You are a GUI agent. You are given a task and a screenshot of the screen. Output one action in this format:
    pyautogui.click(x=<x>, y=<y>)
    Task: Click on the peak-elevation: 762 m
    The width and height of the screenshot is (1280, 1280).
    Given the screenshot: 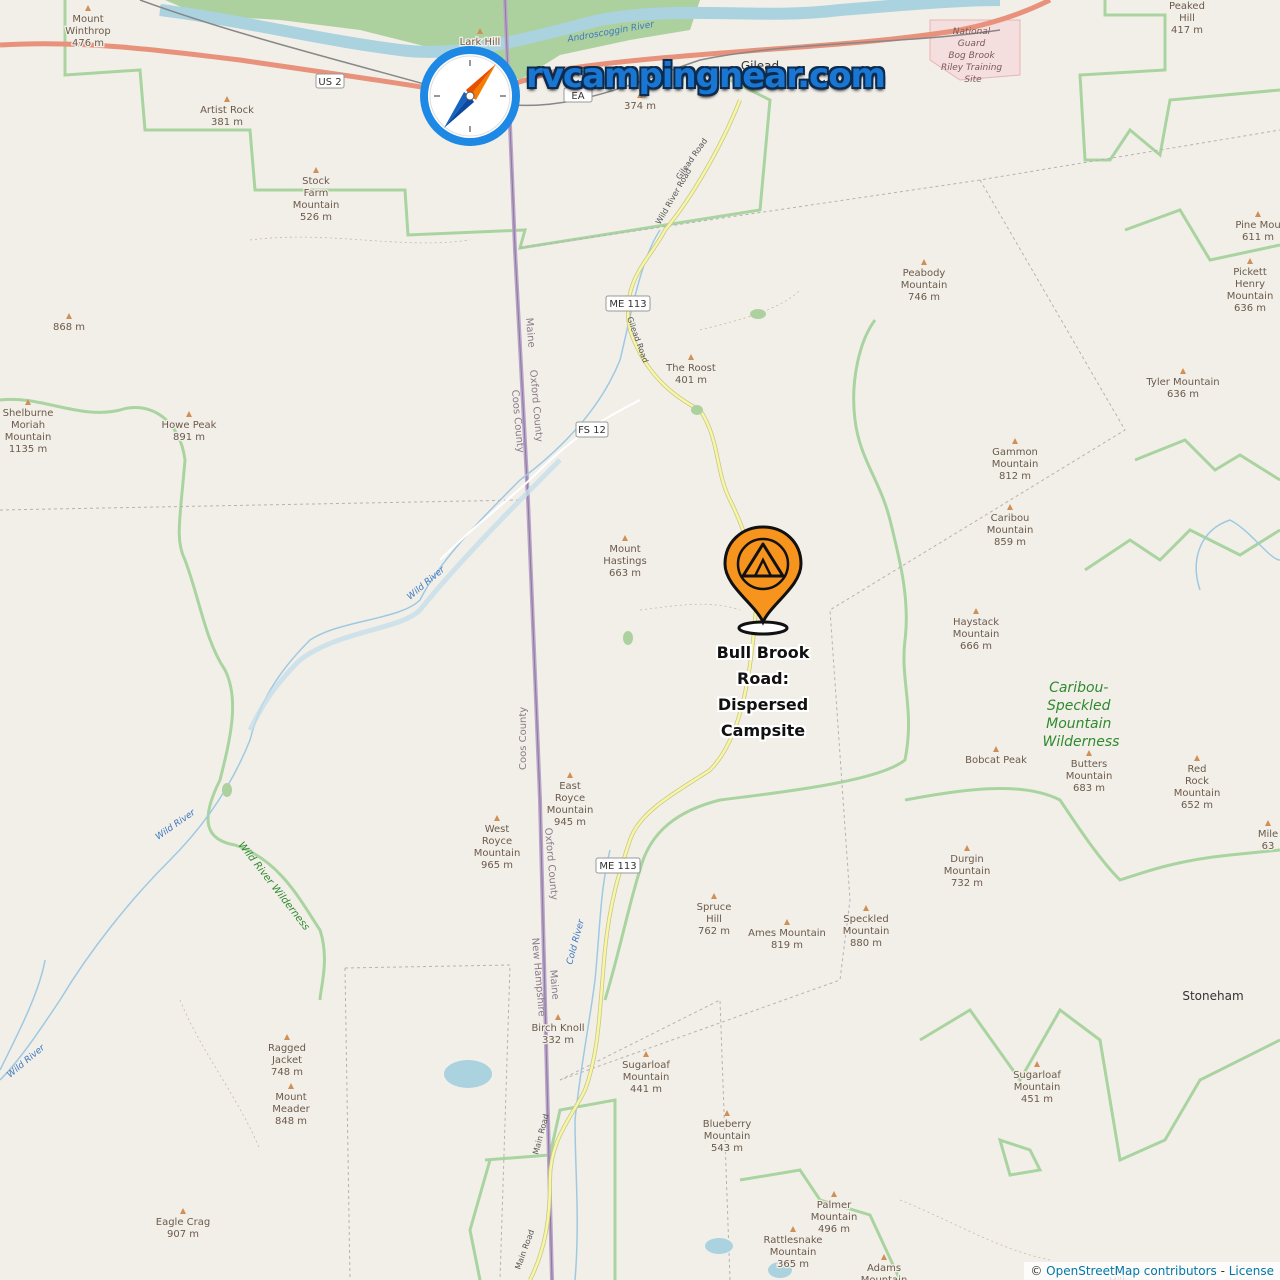 What is the action you would take?
    pyautogui.click(x=714, y=931)
    